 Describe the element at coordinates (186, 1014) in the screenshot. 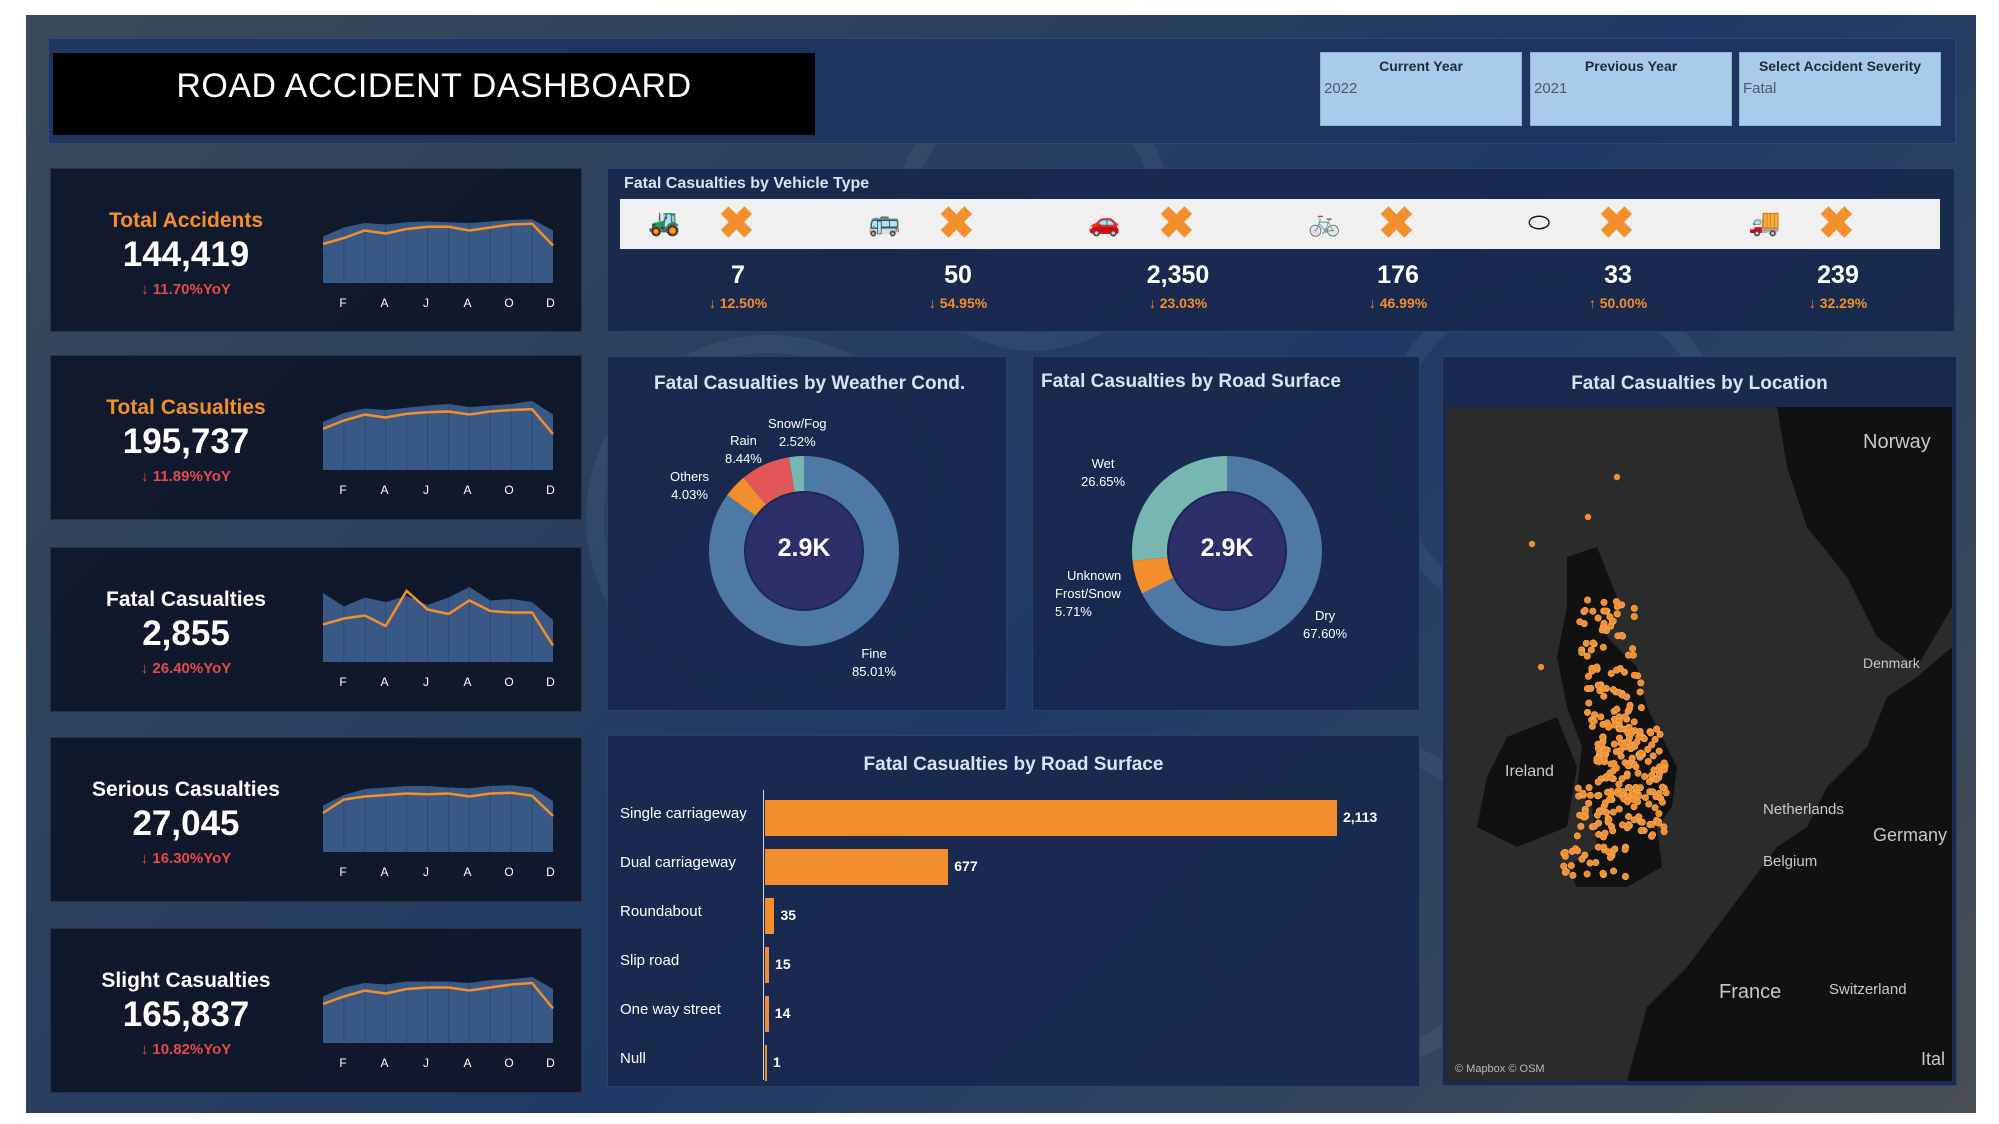

I see `kpi-value: 165,837` at that location.